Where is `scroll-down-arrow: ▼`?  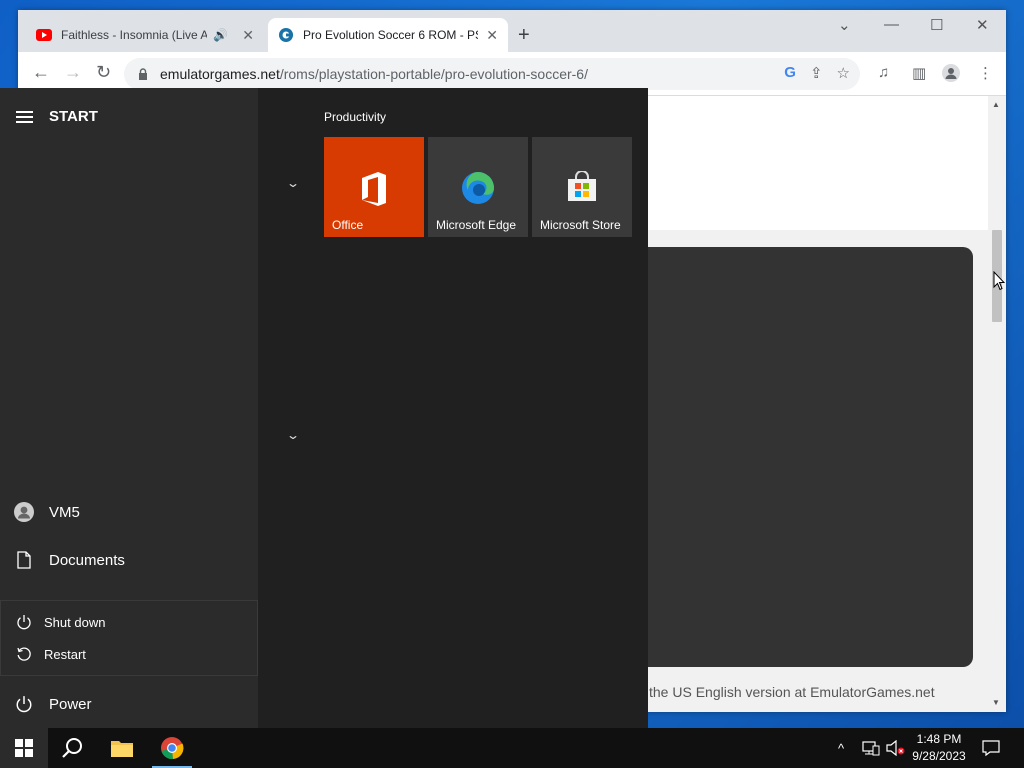 scroll-down-arrow: ▼ is located at coordinates (996, 702).